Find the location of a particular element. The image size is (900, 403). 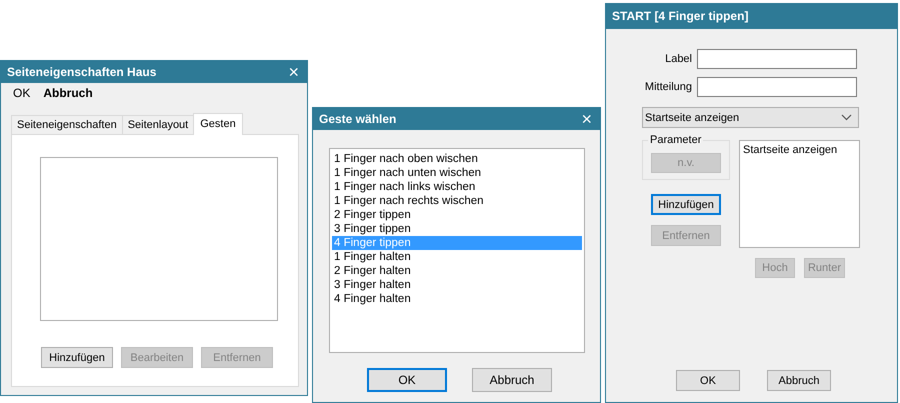

list-item: 2 Finger tippen is located at coordinates (457, 215).